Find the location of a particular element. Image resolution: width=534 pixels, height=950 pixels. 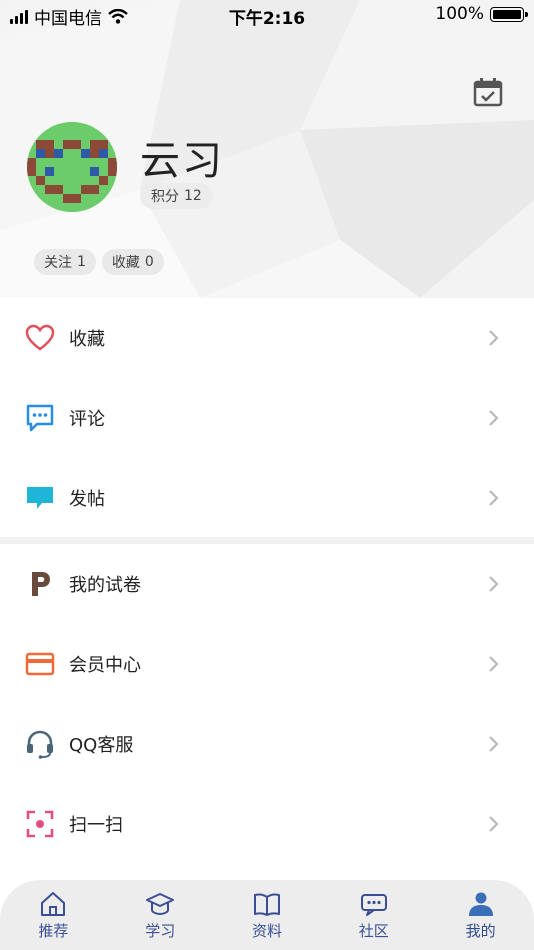

tab-mine: 我的 is located at coordinates (480, 915).